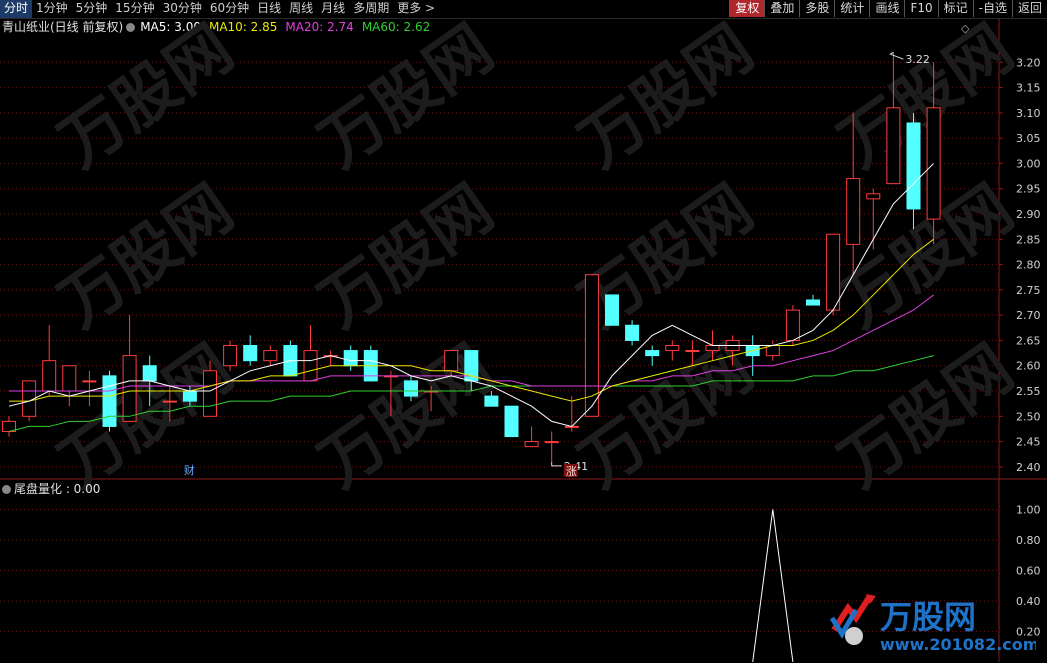 The height and width of the screenshot is (663, 1047). I want to click on indicator-spike, so click(773, 585).